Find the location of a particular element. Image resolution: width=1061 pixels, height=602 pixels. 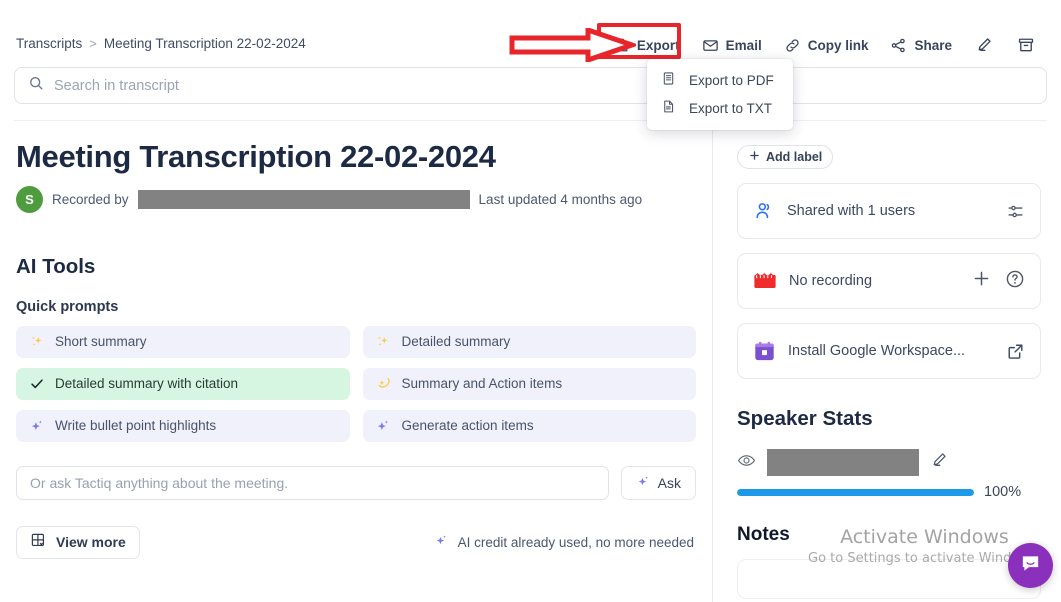

check-icon is located at coordinates (36, 384).